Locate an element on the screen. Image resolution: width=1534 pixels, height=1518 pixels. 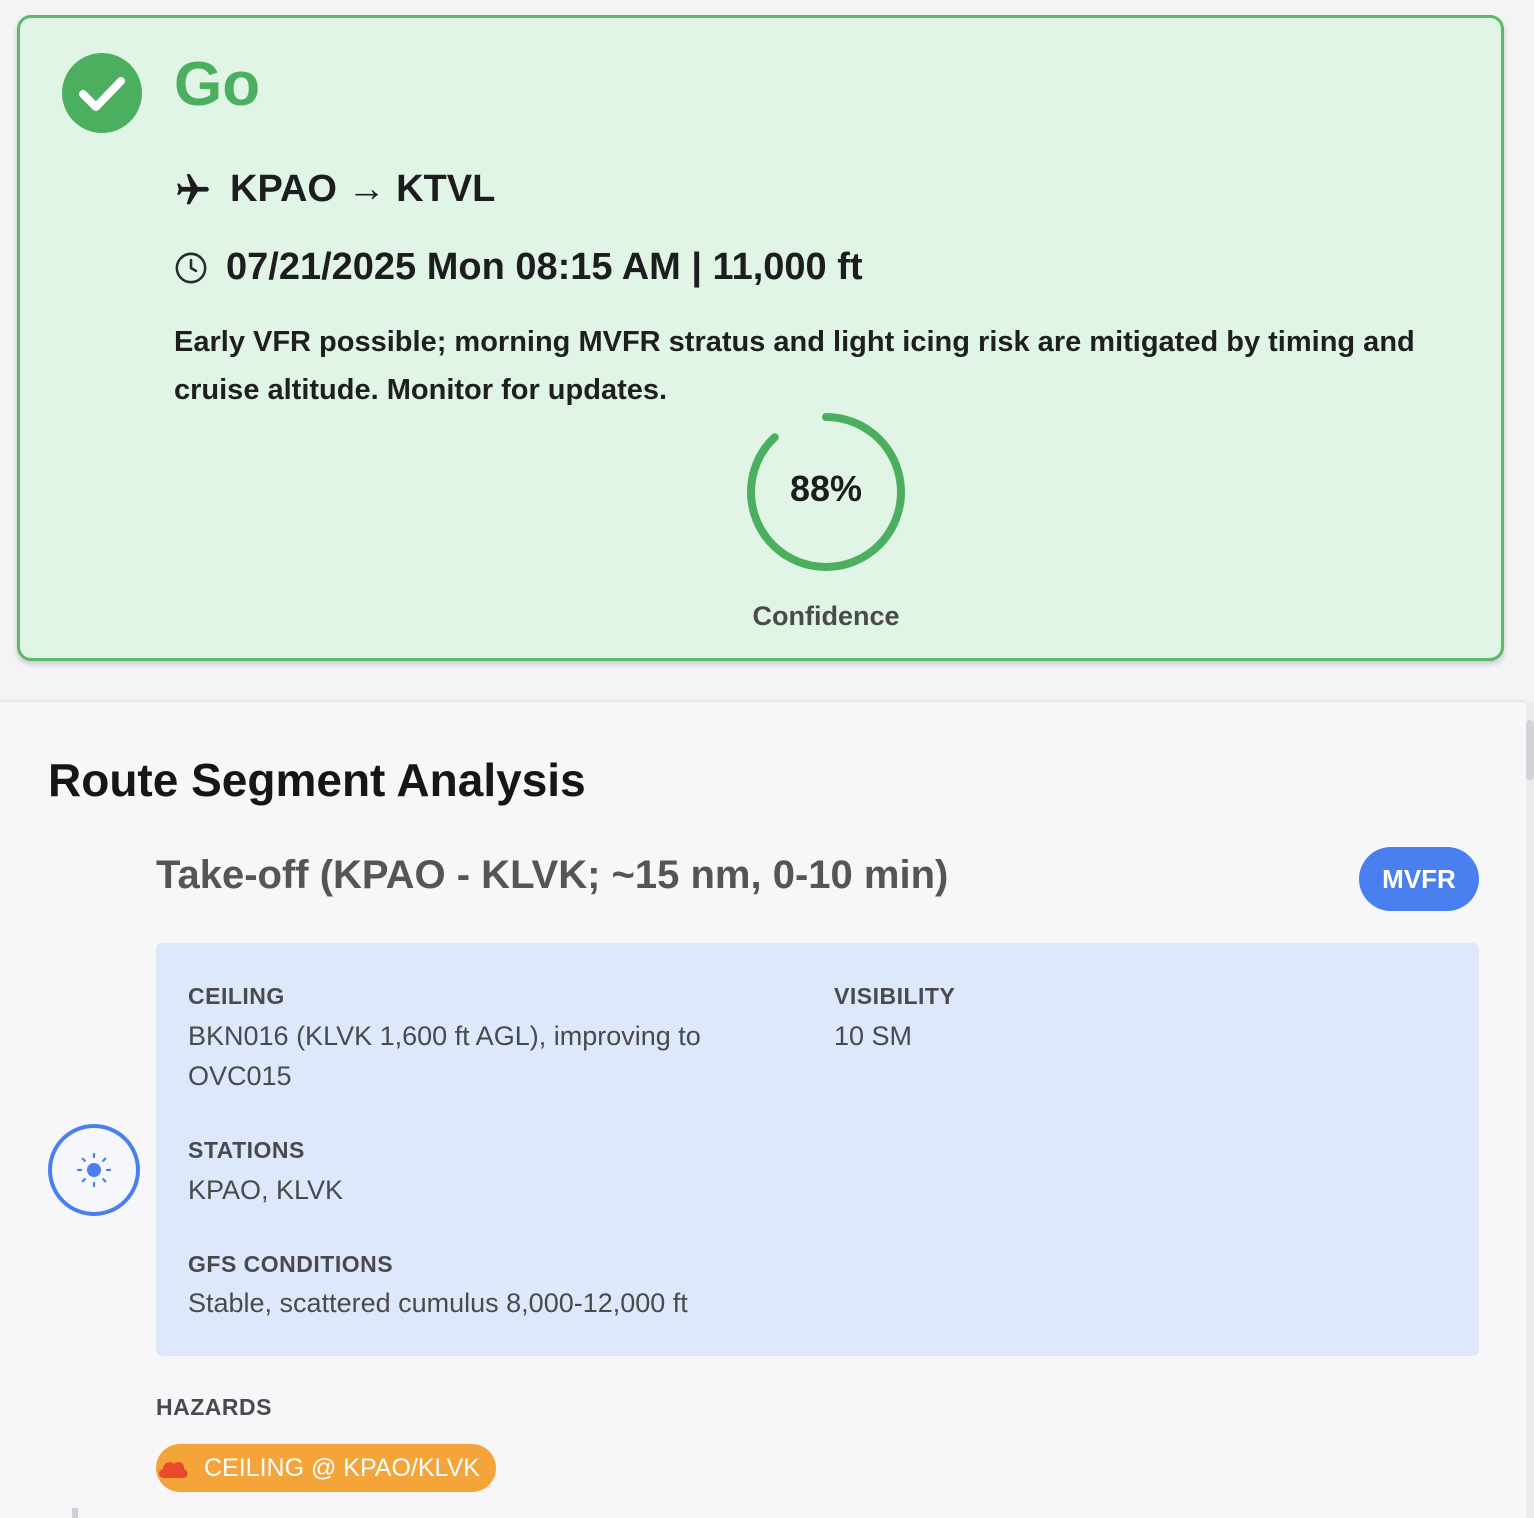
confidence-value: 88% is located at coordinates (826, 488).